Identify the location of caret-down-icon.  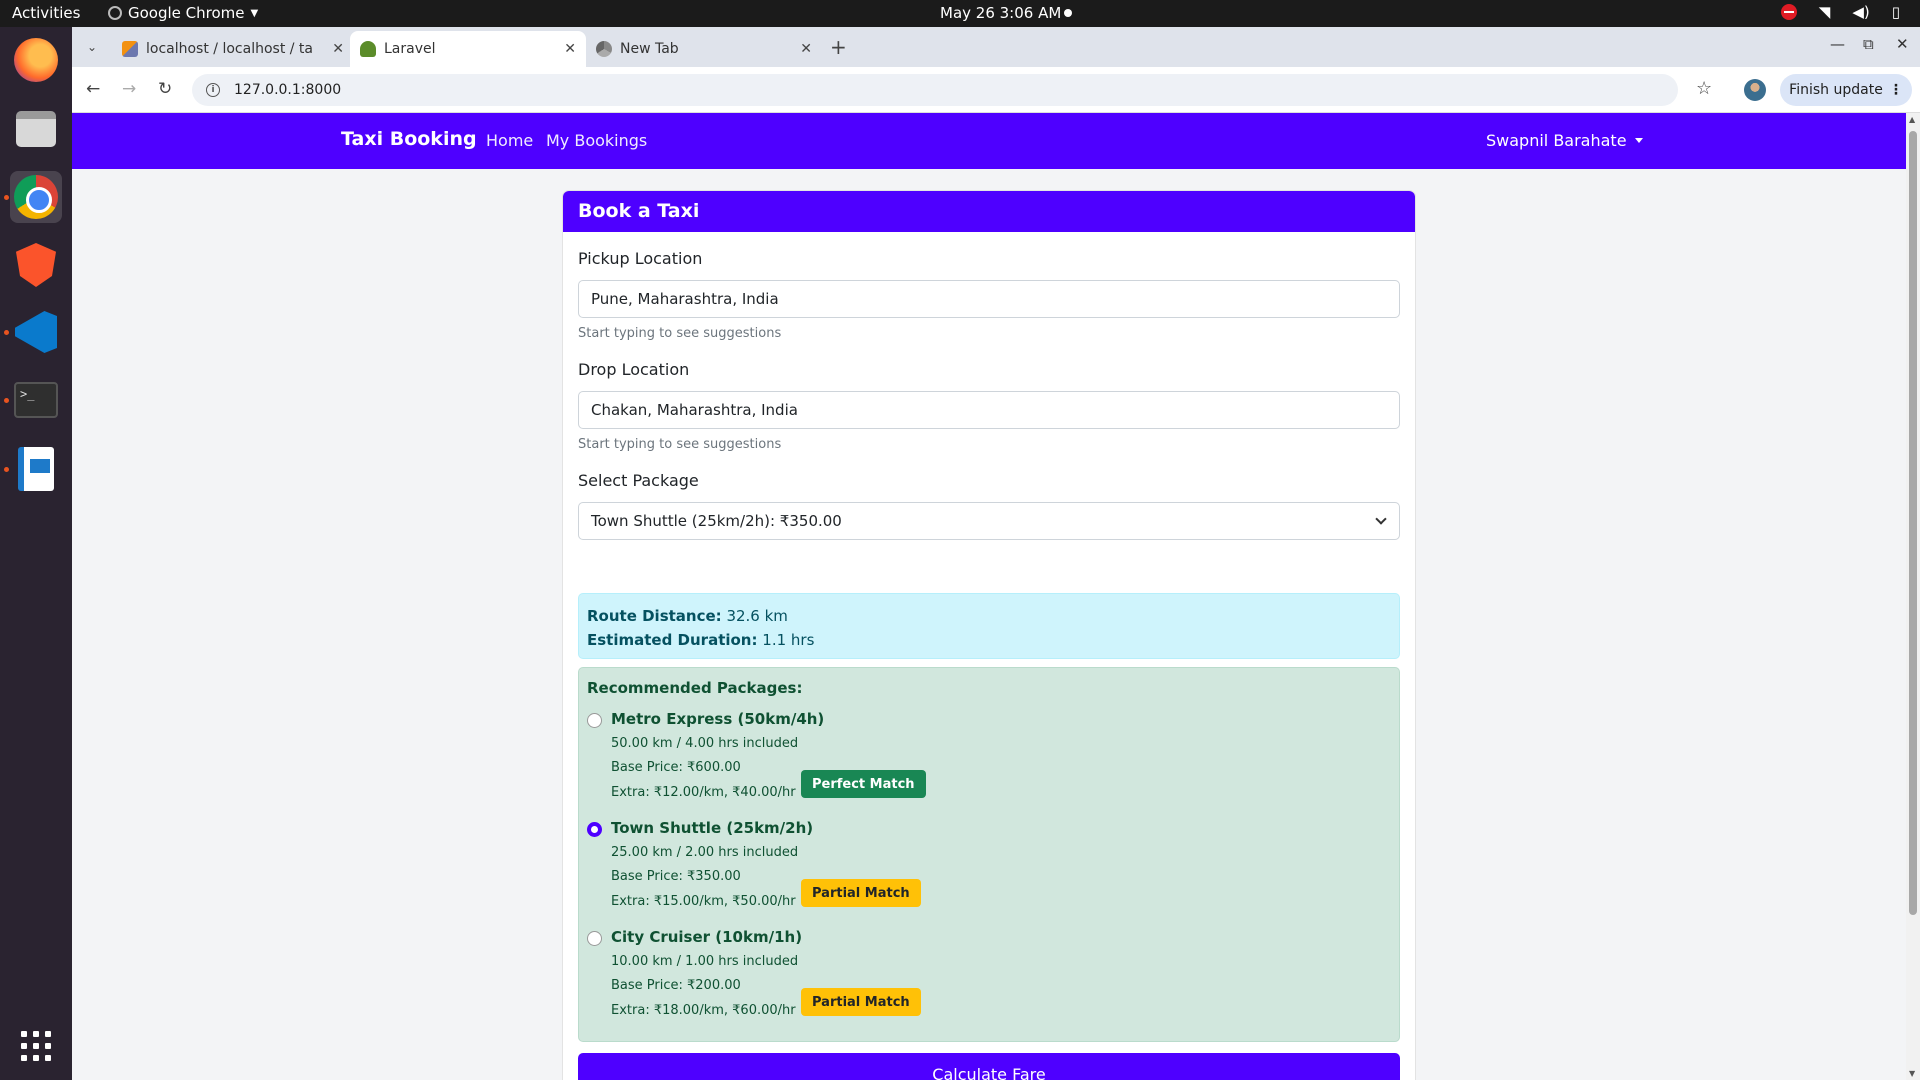
(1638, 140).